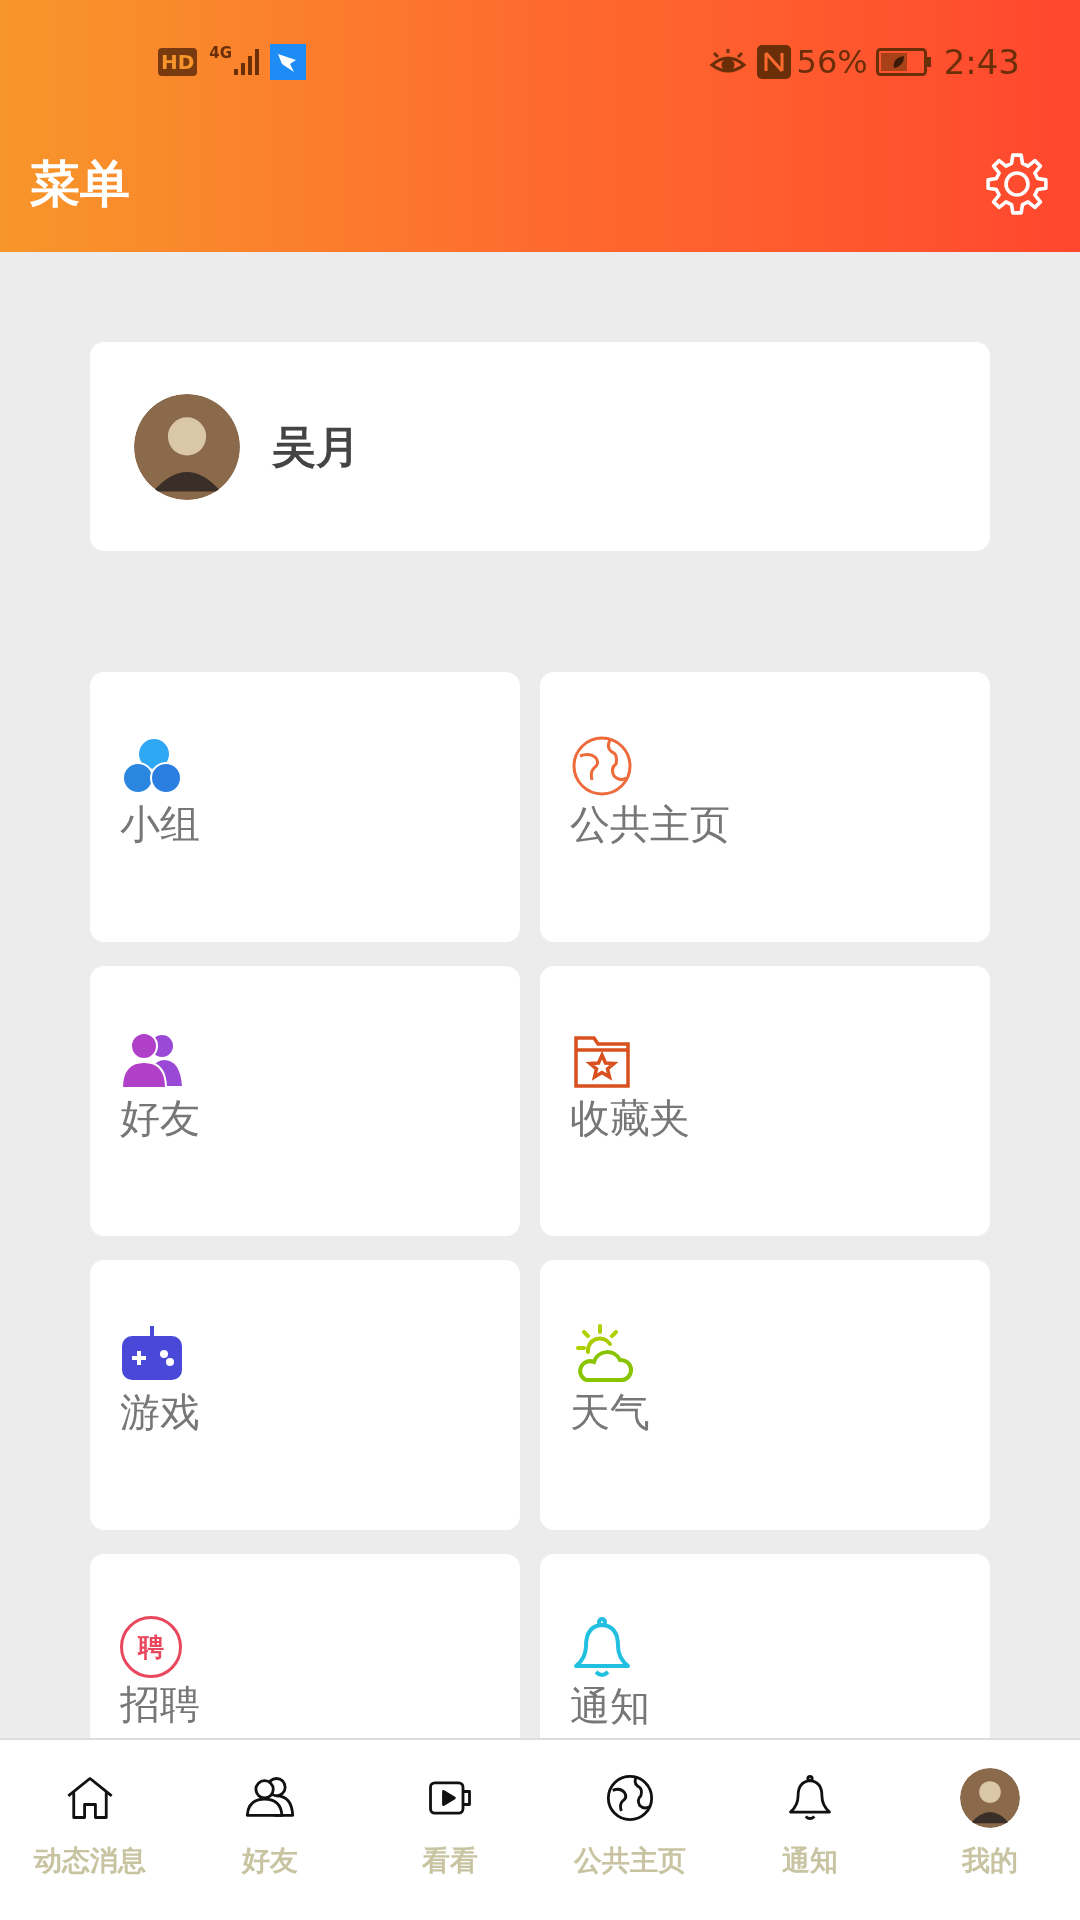 The width and height of the screenshot is (1080, 1920). What do you see at coordinates (160, 1704) in the screenshot?
I see `menu-label: 招聘` at bounding box center [160, 1704].